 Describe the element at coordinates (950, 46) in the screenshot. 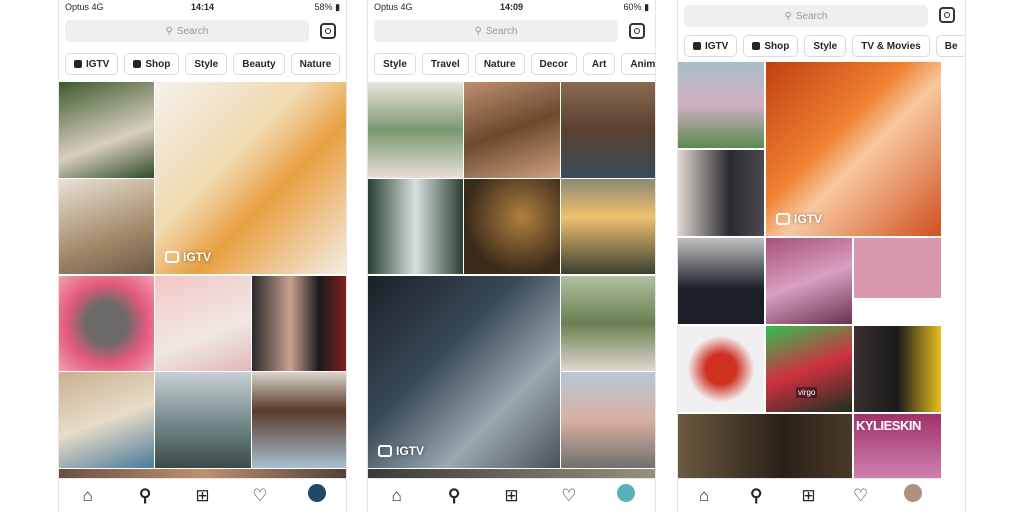

I see `chip-beauty: Be` at that location.